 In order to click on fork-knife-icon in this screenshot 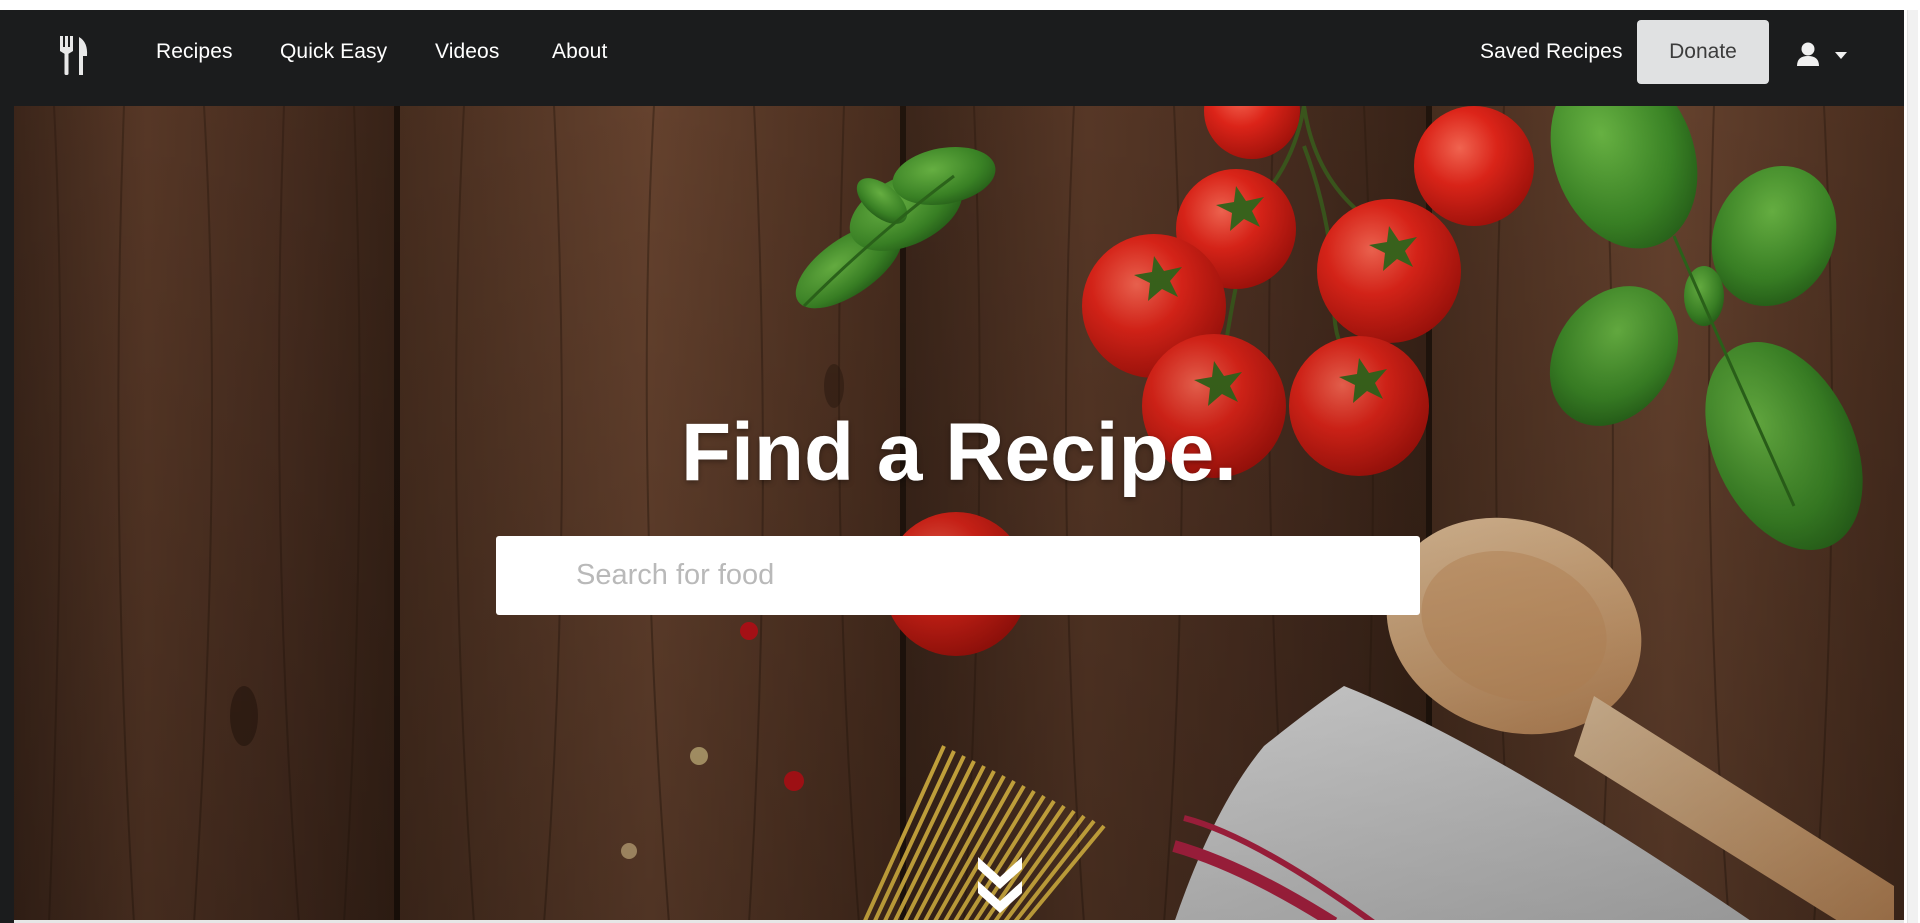, I will do `click(74, 56)`.